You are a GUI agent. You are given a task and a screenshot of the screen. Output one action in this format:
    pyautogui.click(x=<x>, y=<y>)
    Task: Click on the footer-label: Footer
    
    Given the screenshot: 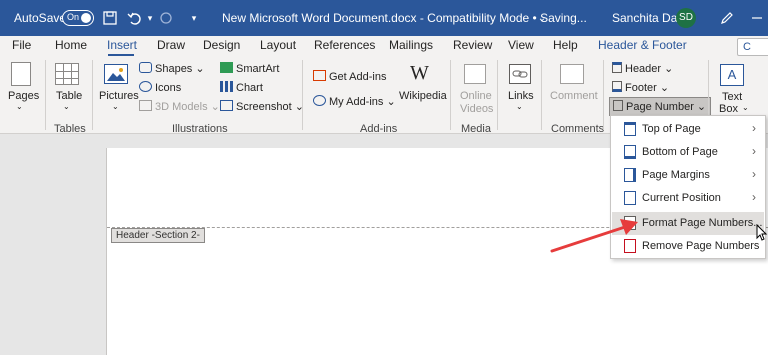 What is the action you would take?
    pyautogui.click(x=641, y=88)
    